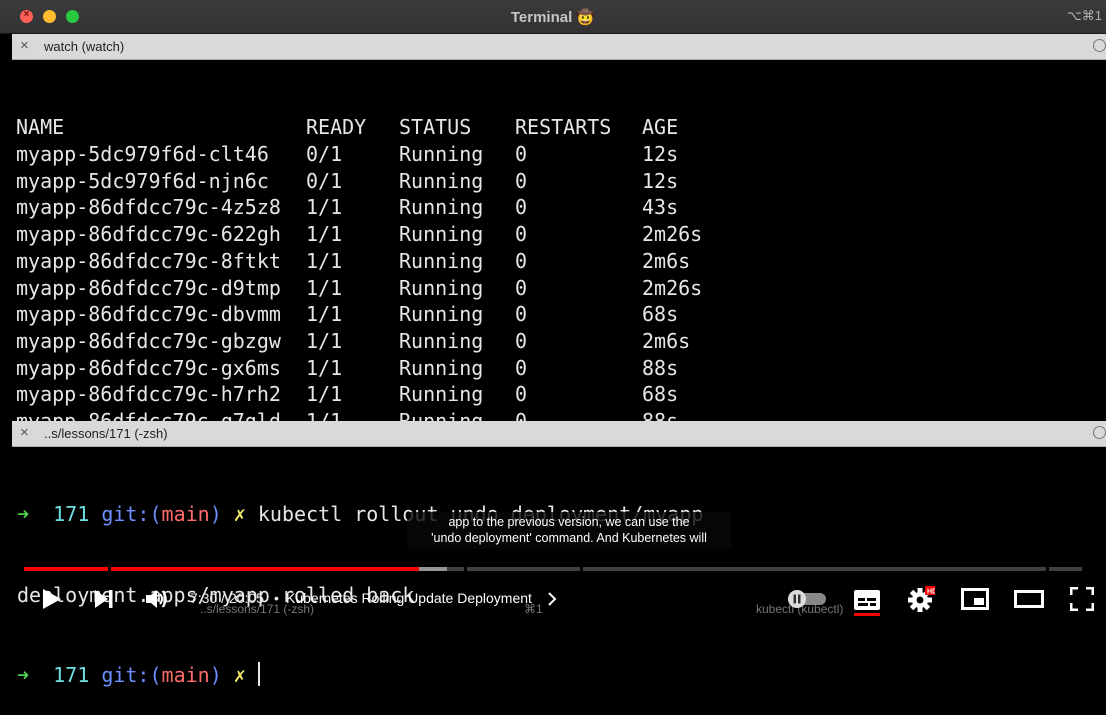  Describe the element at coordinates (148, 340) in the screenshot. I see `pod-name: myapp-86dfdcc79c-gbzgw` at that location.